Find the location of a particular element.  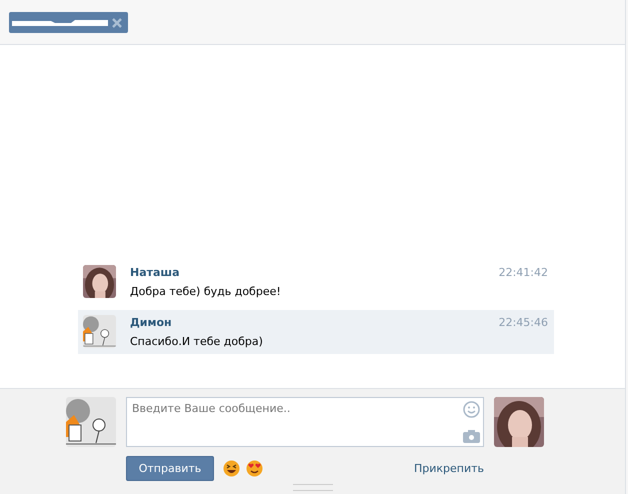

message-field: Введите Ваше сообщение.. is located at coordinates (305, 422).